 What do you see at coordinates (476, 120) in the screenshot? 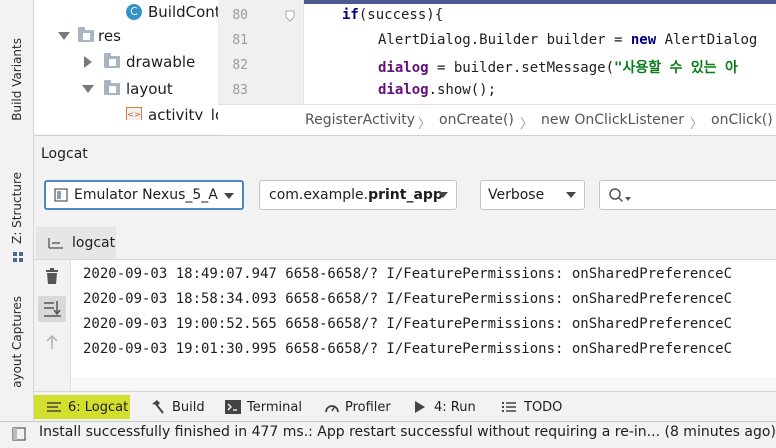
I see `breadcrumb-item: onCreate()` at bounding box center [476, 120].